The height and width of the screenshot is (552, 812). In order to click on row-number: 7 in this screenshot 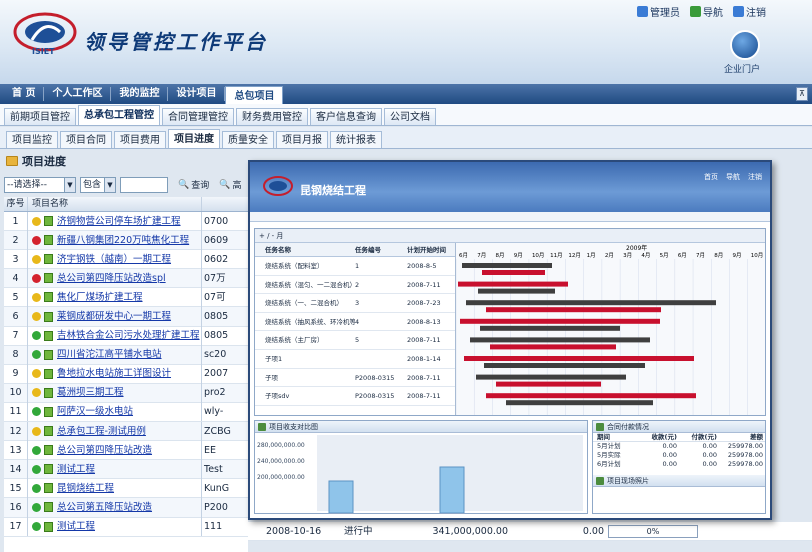, I will do `click(16, 336)`.